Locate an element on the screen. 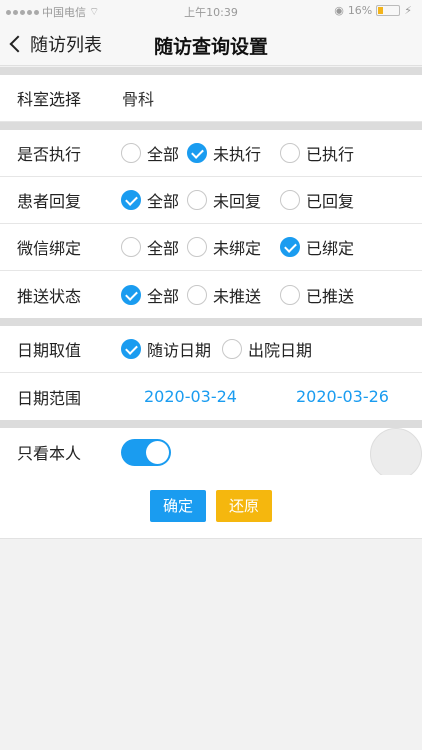 This screenshot has width=422, height=750. executed-row: 是否执行 全部 未执行 已执行 is located at coordinates (211, 153).